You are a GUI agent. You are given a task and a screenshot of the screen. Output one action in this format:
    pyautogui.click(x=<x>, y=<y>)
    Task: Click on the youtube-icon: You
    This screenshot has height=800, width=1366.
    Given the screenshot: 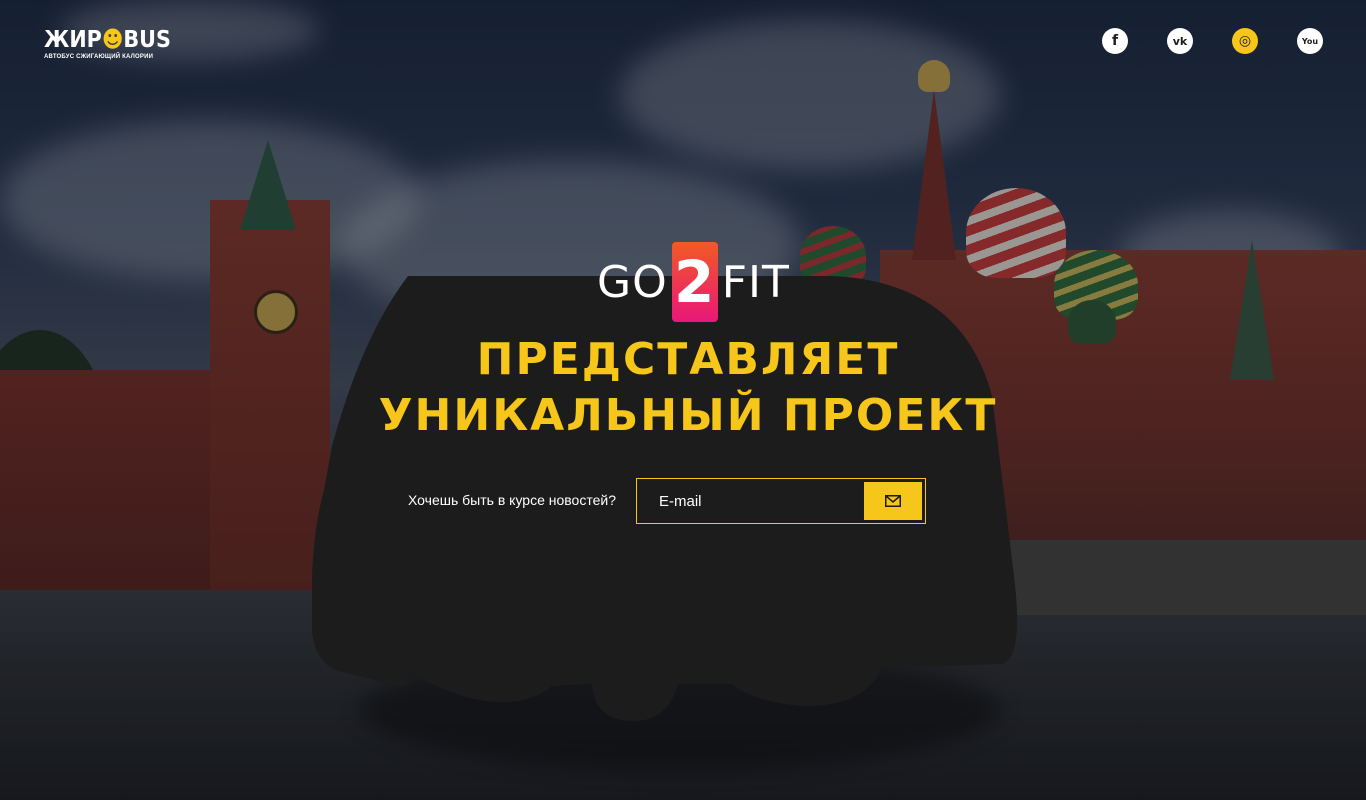 What is the action you would take?
    pyautogui.click(x=1310, y=41)
    